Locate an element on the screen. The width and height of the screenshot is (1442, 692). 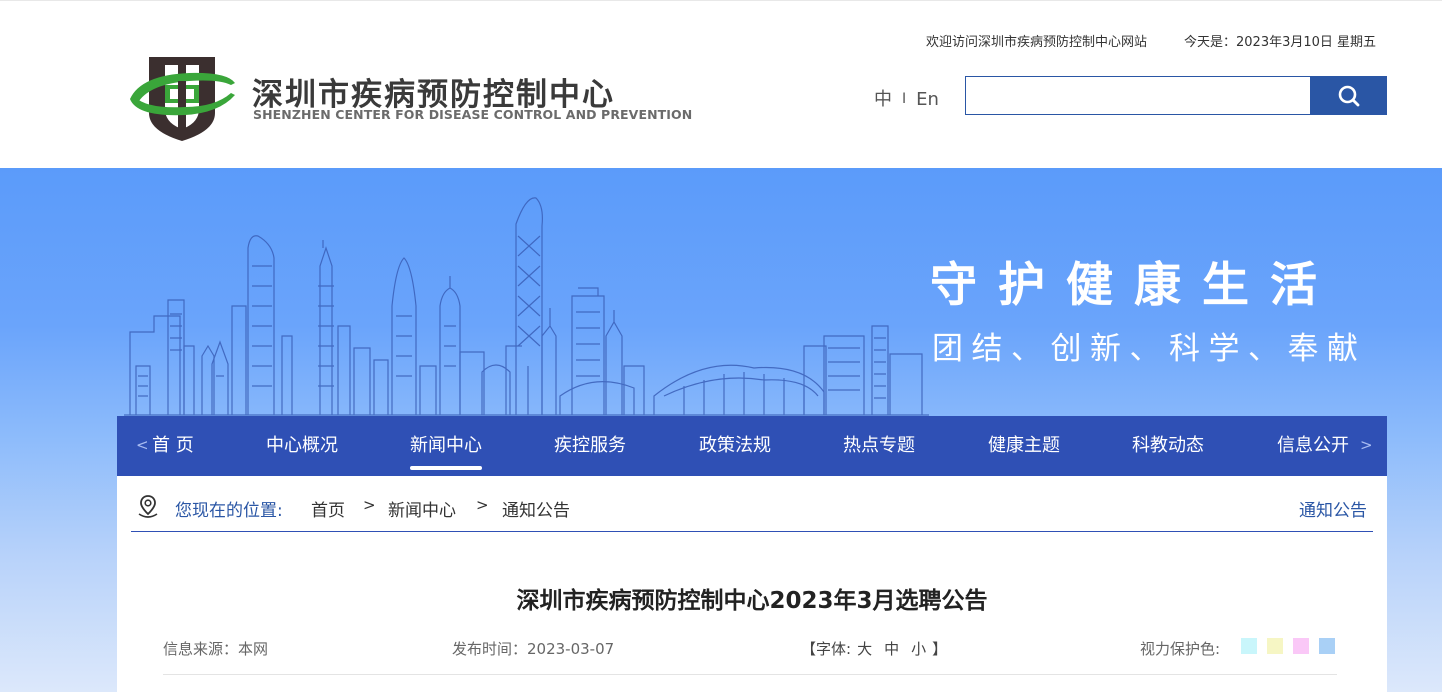
search-input is located at coordinates (1138, 95).